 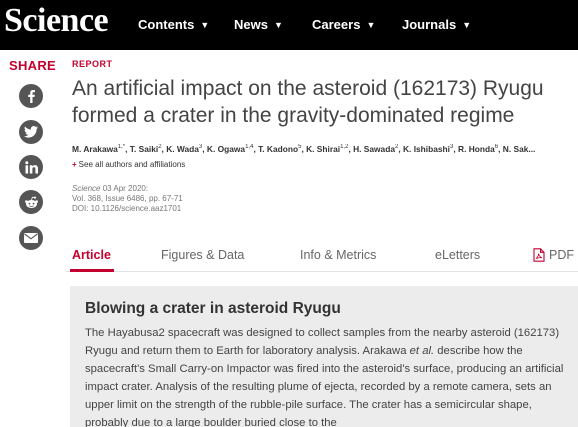 I want to click on volume-info: Vol. 368, Issue 6486, pp. 67-71, so click(x=127, y=198).